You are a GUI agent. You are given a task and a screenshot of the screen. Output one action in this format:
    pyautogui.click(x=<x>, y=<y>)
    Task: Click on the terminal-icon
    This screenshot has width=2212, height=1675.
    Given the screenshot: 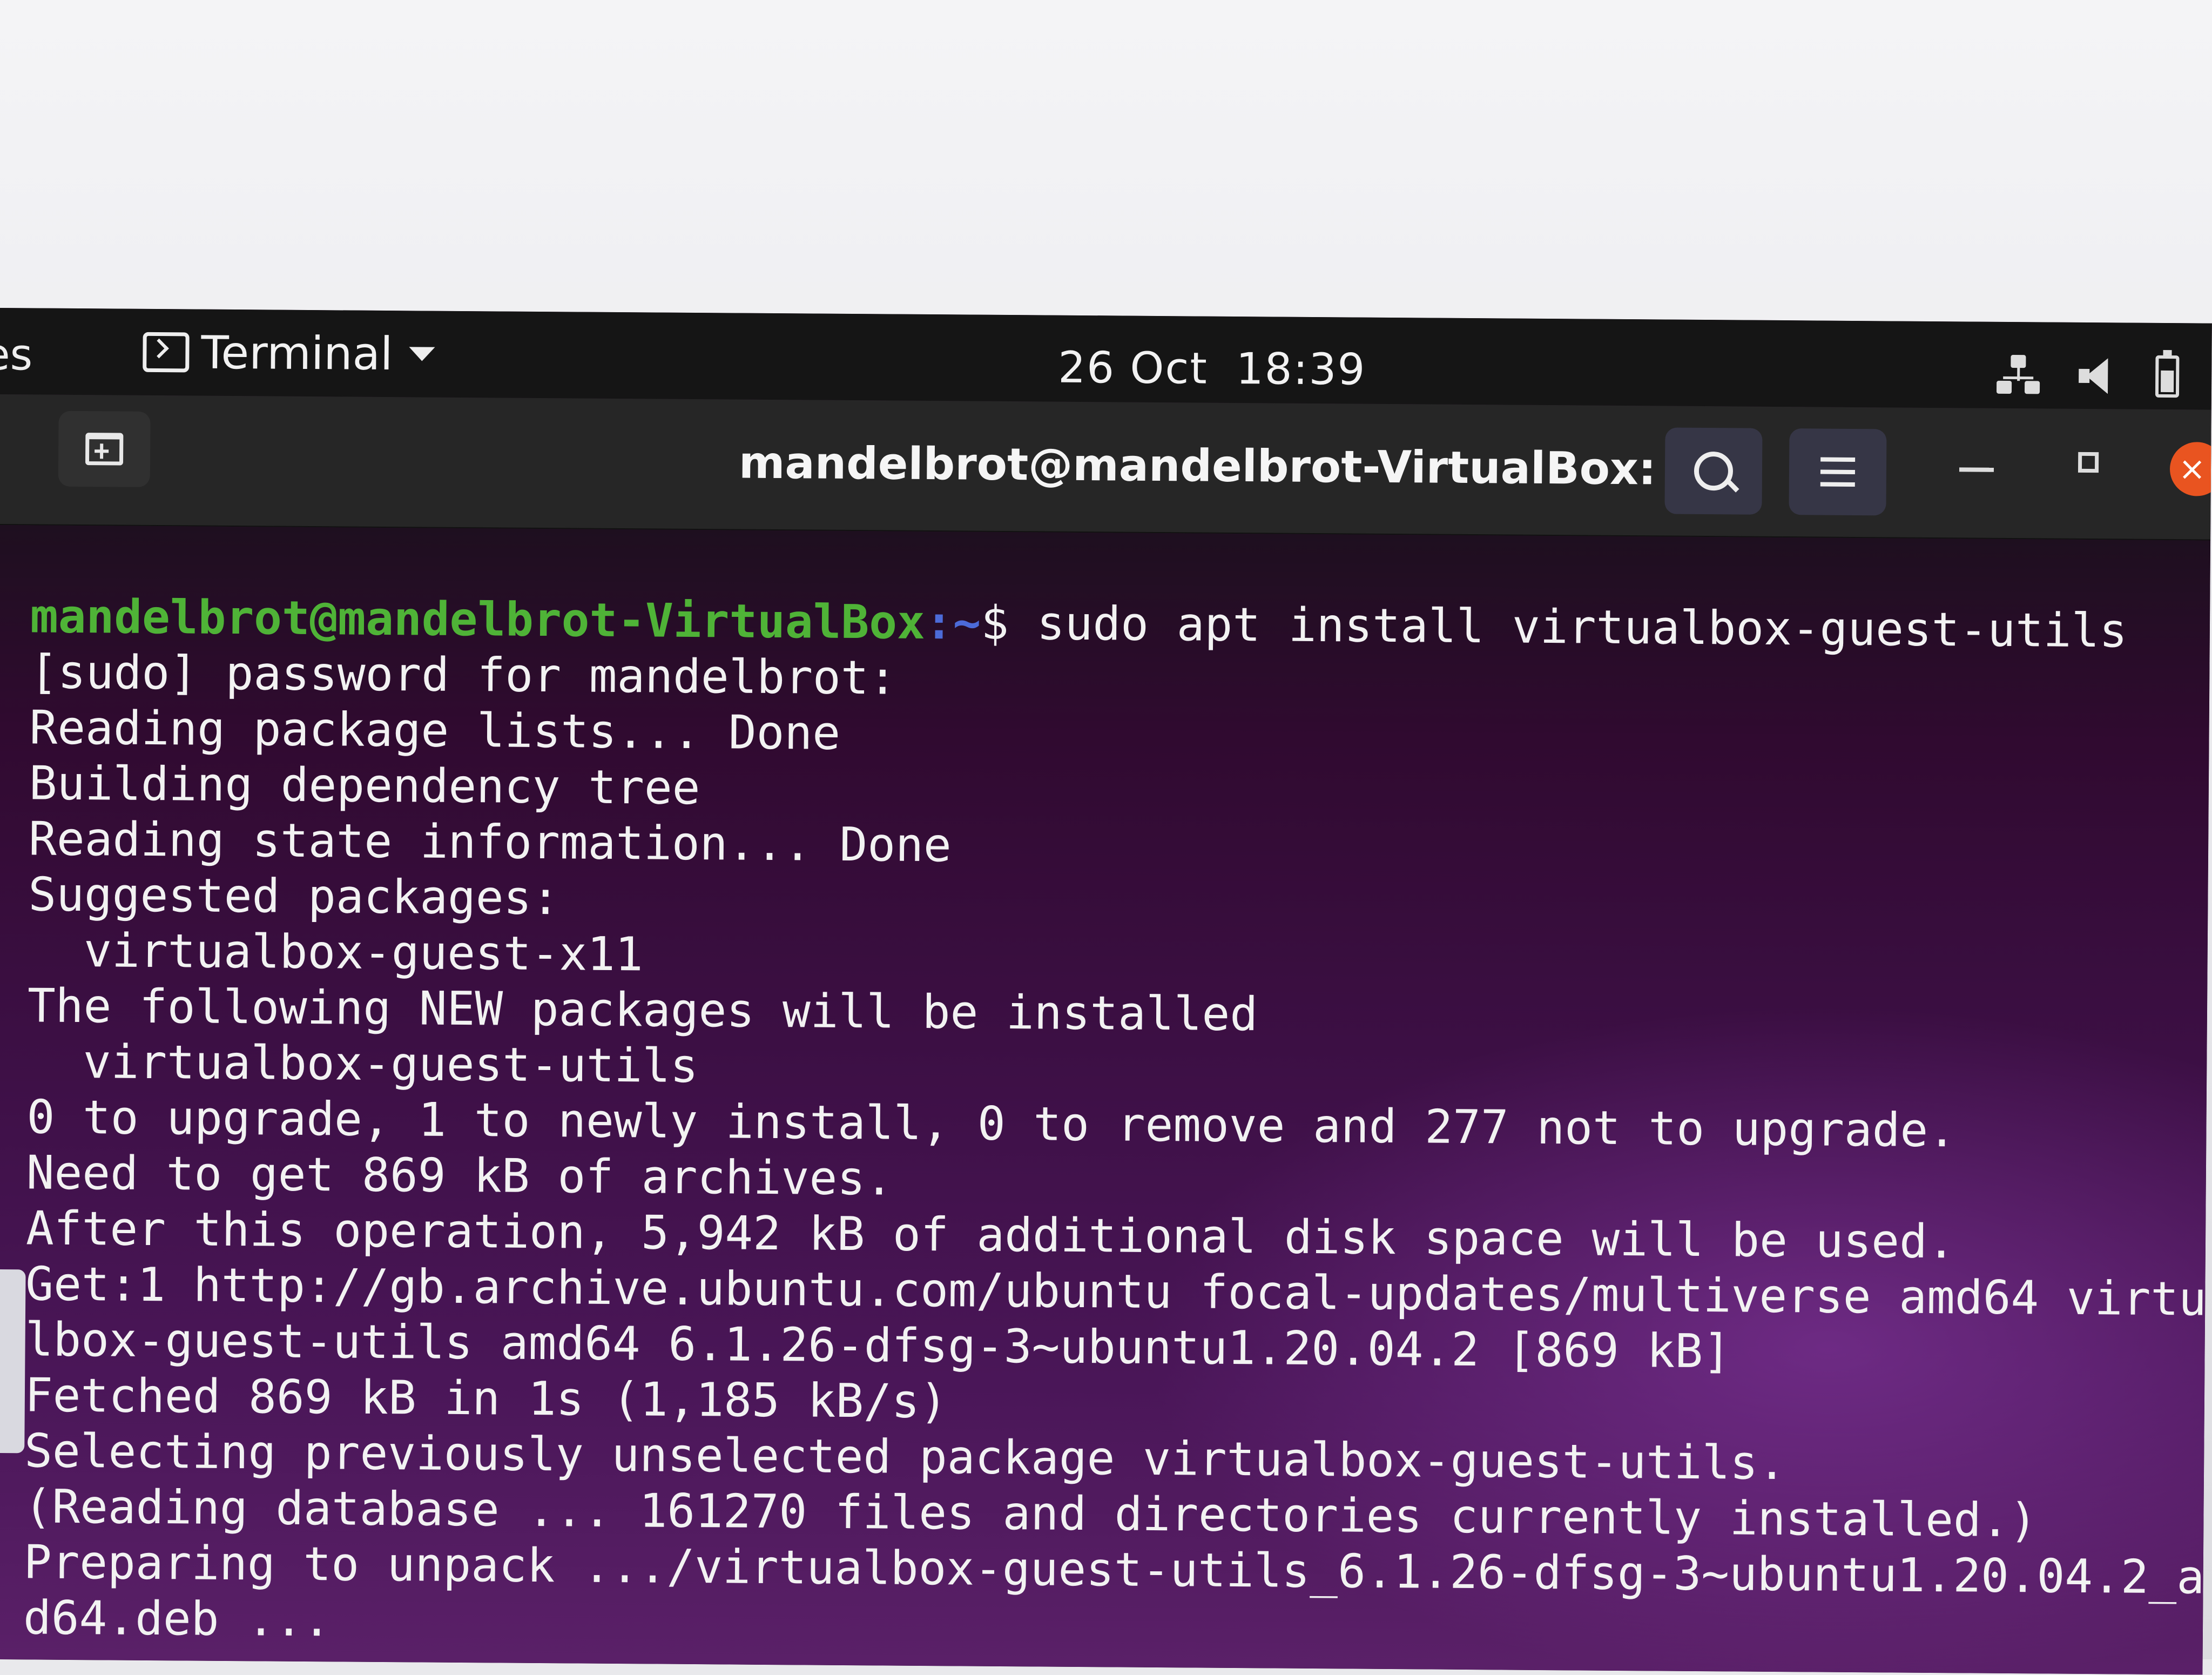 What is the action you would take?
    pyautogui.click(x=166, y=353)
    